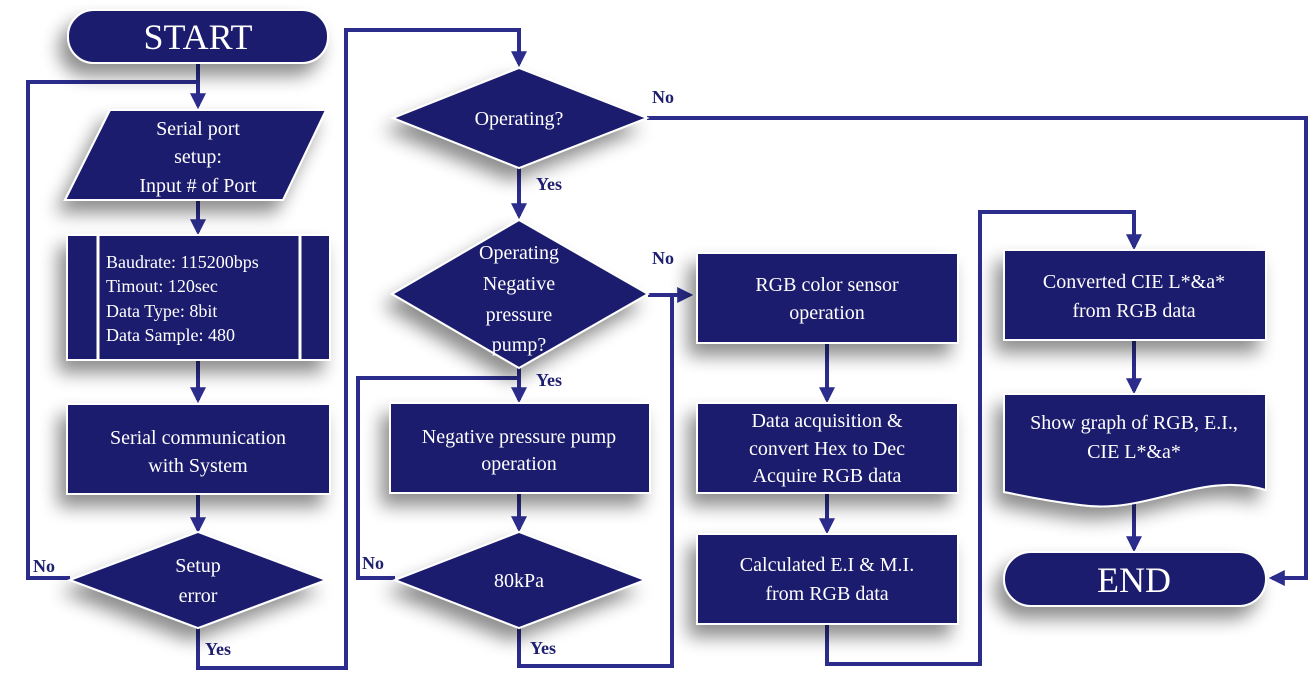  What do you see at coordinates (519, 437) in the screenshot?
I see `pump-operation-line: Negative pressure pump` at bounding box center [519, 437].